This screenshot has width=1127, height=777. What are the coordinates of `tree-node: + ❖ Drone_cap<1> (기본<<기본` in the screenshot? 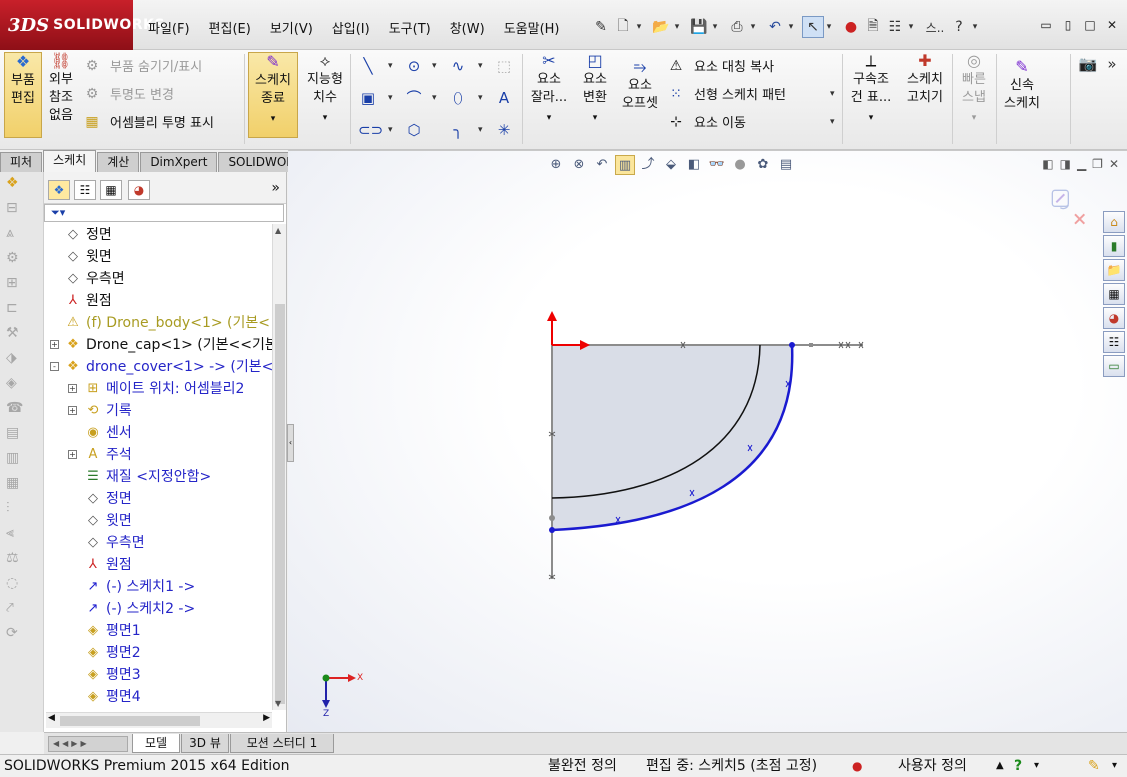 It's located at (159, 345).